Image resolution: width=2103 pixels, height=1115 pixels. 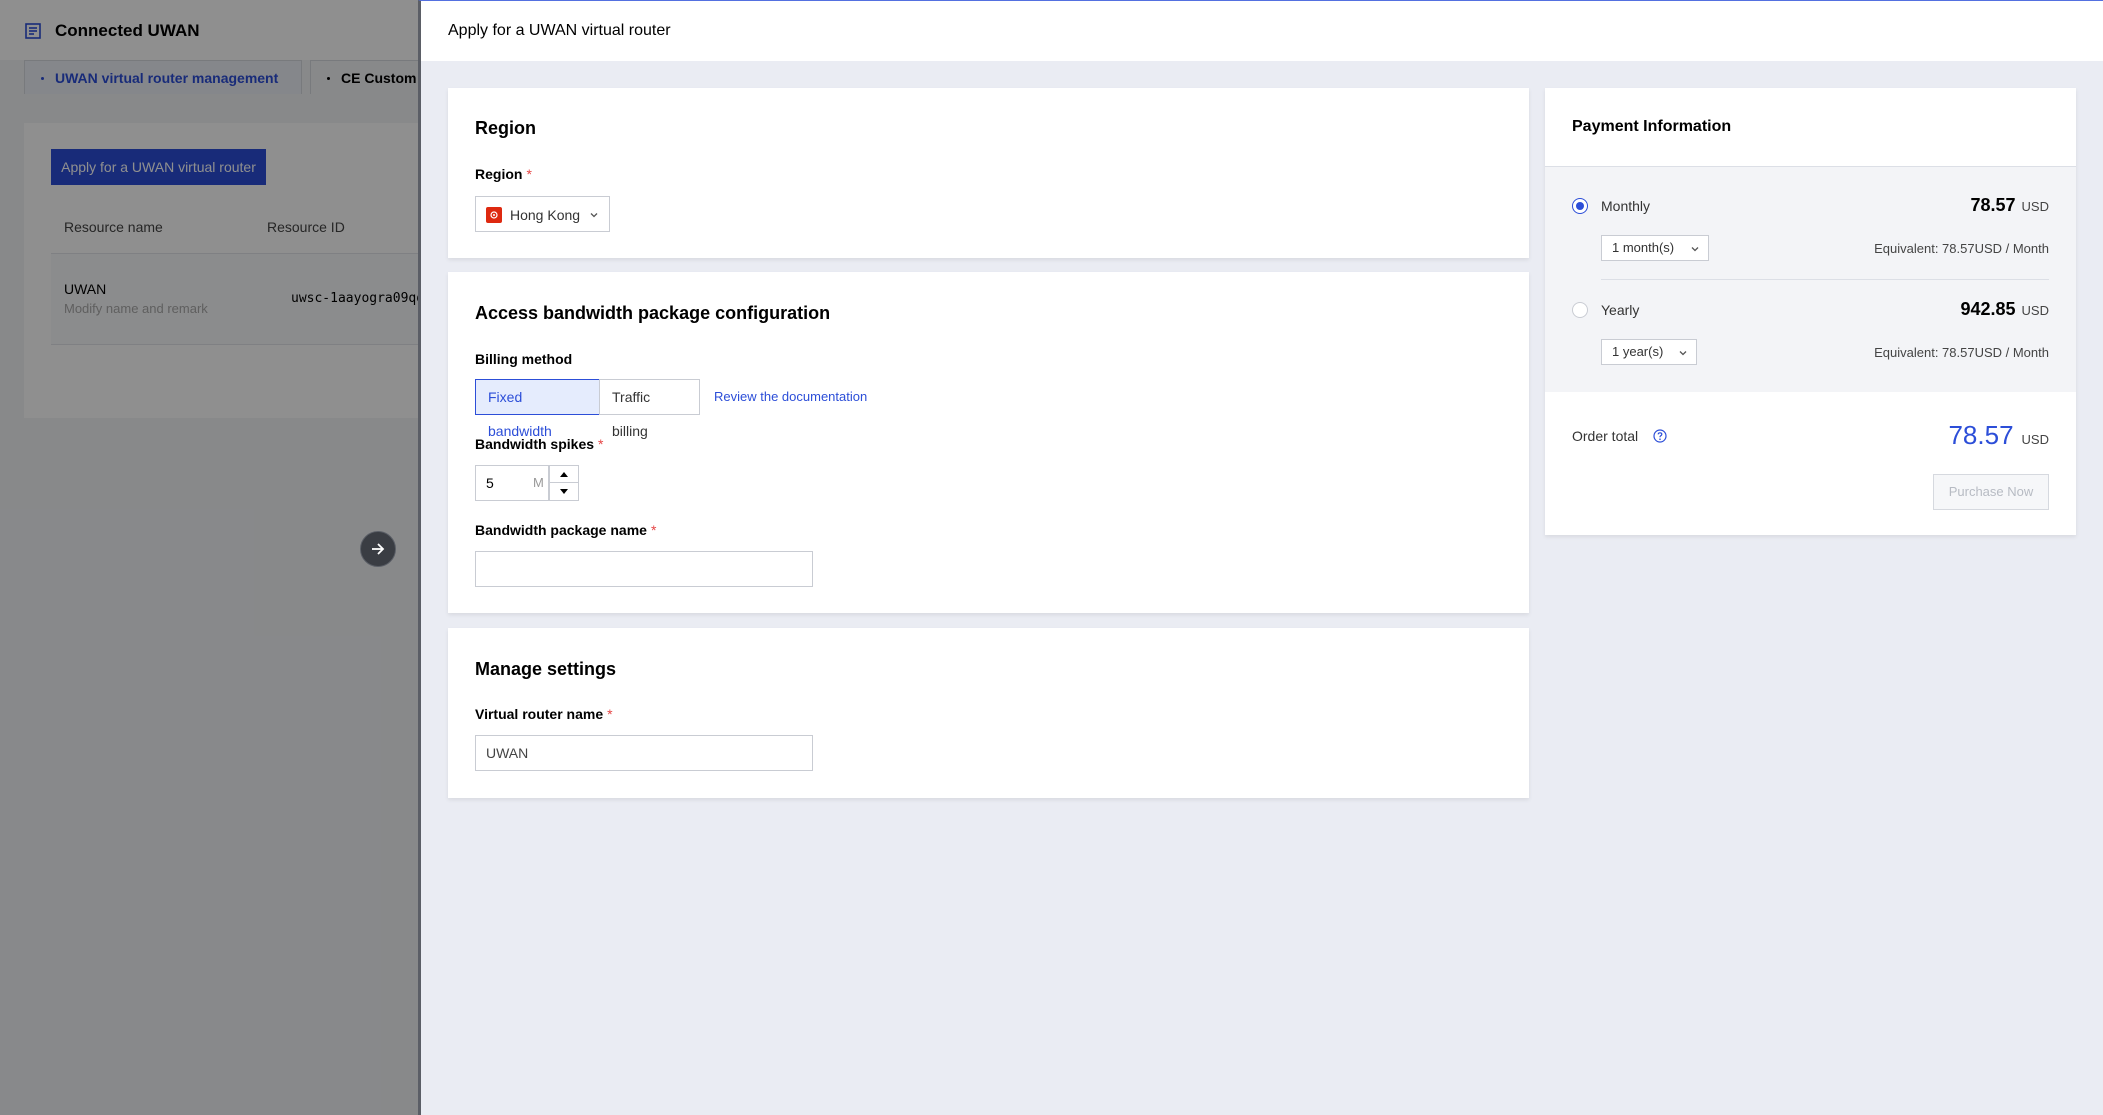 I want to click on bandwidth-spikes-input: 5 M, so click(x=512, y=483).